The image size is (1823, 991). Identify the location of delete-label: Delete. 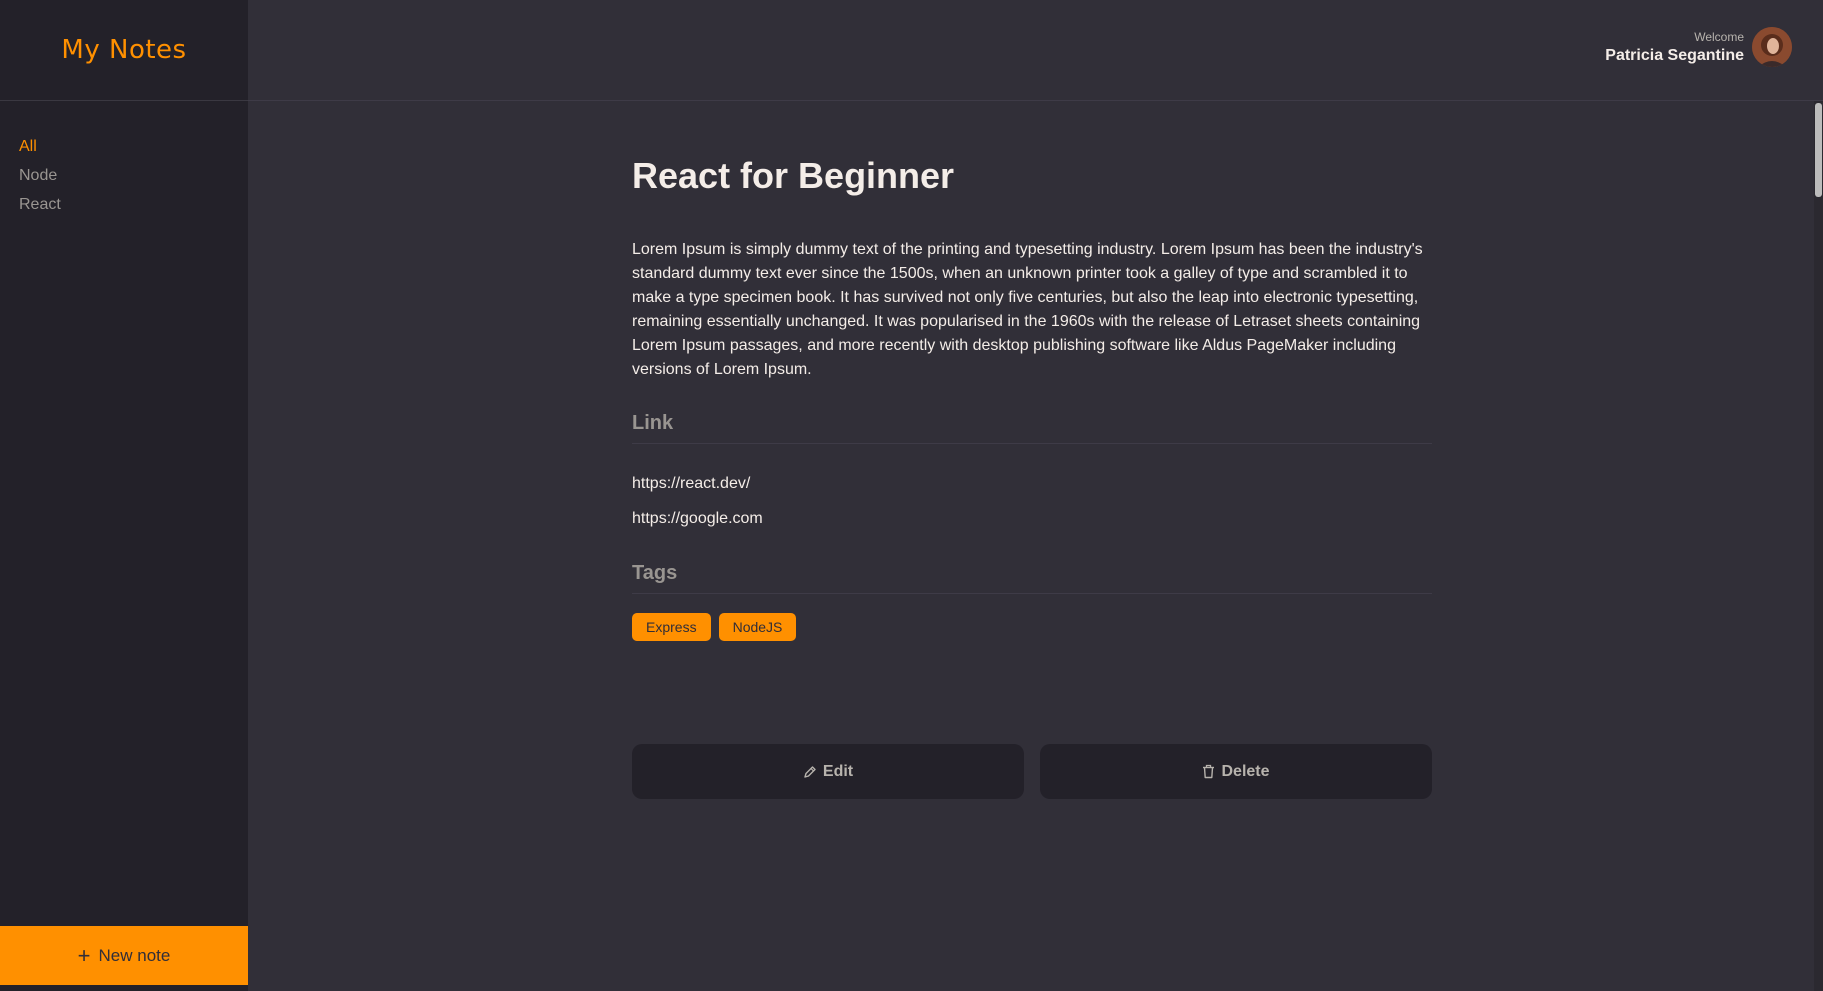
(1245, 771).